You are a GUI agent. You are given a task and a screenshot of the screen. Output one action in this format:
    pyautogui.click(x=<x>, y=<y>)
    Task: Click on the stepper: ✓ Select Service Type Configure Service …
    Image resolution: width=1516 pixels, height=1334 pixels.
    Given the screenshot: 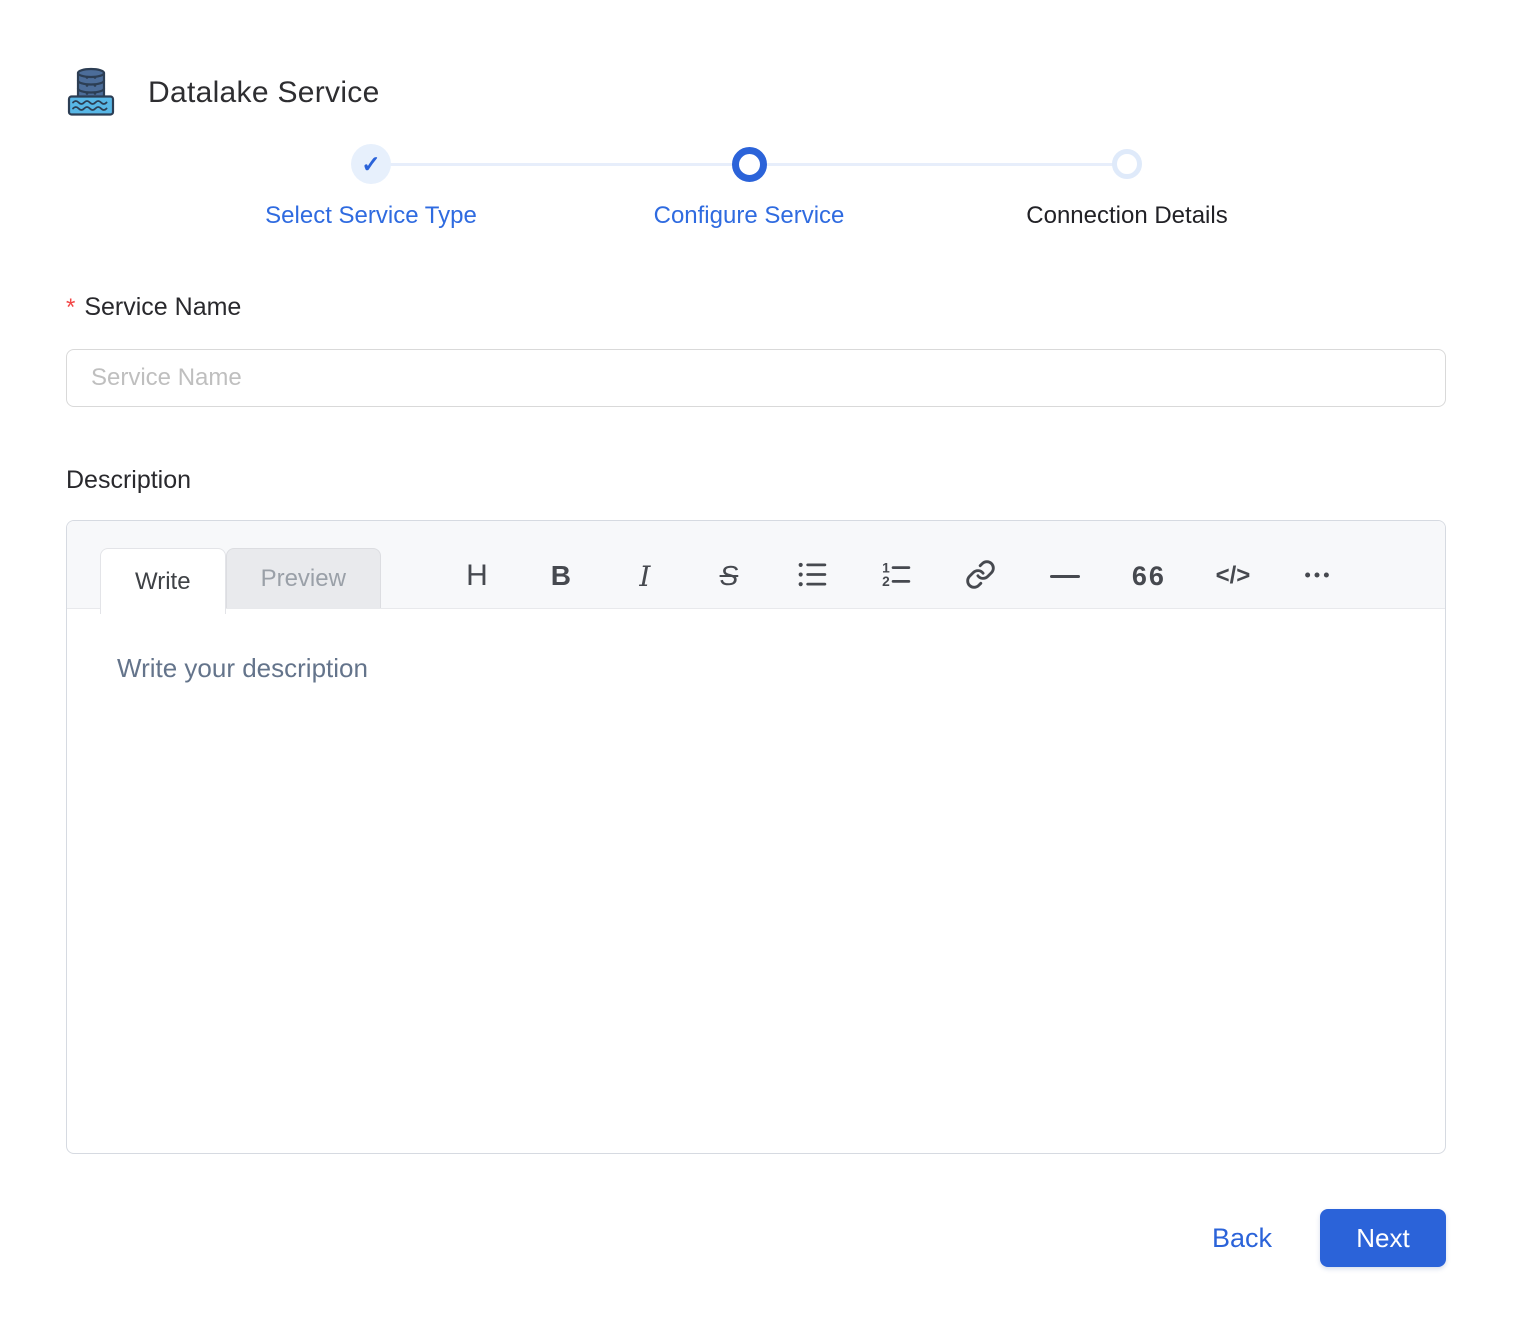 What is the action you would take?
    pyautogui.click(x=749, y=187)
    